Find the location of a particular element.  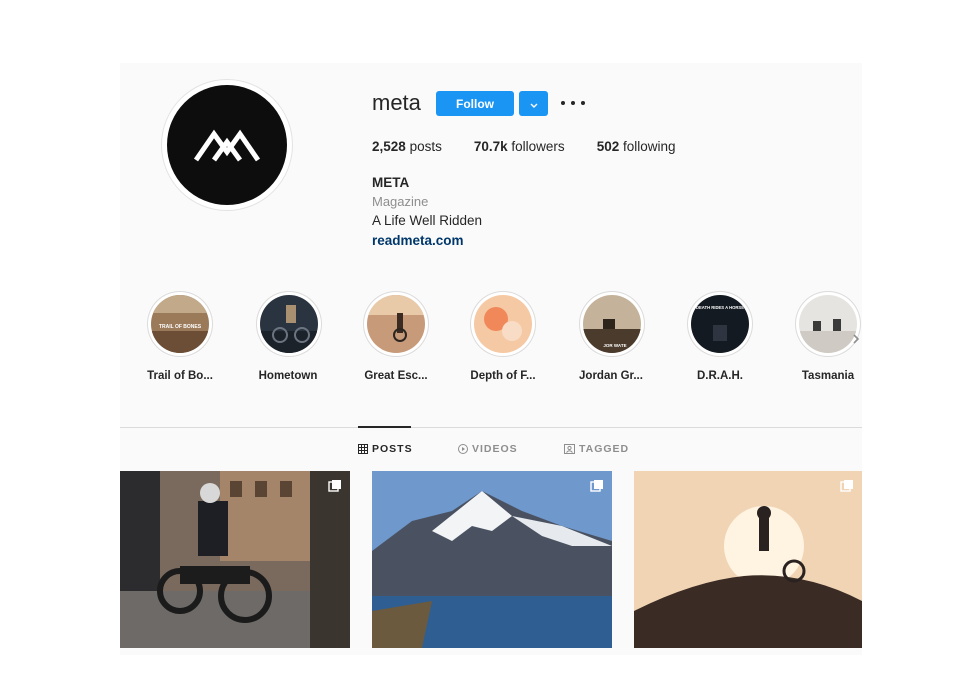

highlight-great-escape is located at coordinates (396, 324).